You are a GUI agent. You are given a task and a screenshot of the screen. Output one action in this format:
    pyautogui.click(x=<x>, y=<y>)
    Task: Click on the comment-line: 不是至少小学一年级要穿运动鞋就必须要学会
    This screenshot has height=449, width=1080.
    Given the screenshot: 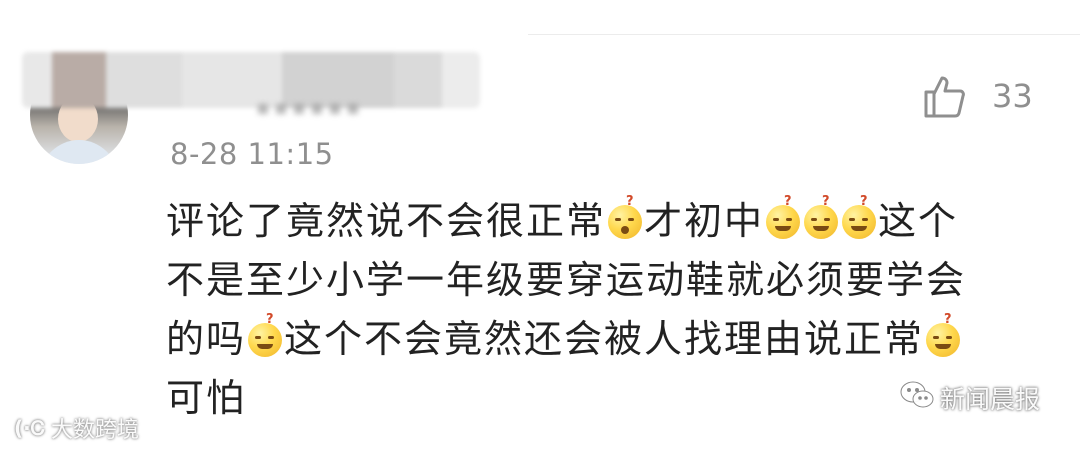 What is the action you would take?
    pyautogui.click(x=611, y=280)
    